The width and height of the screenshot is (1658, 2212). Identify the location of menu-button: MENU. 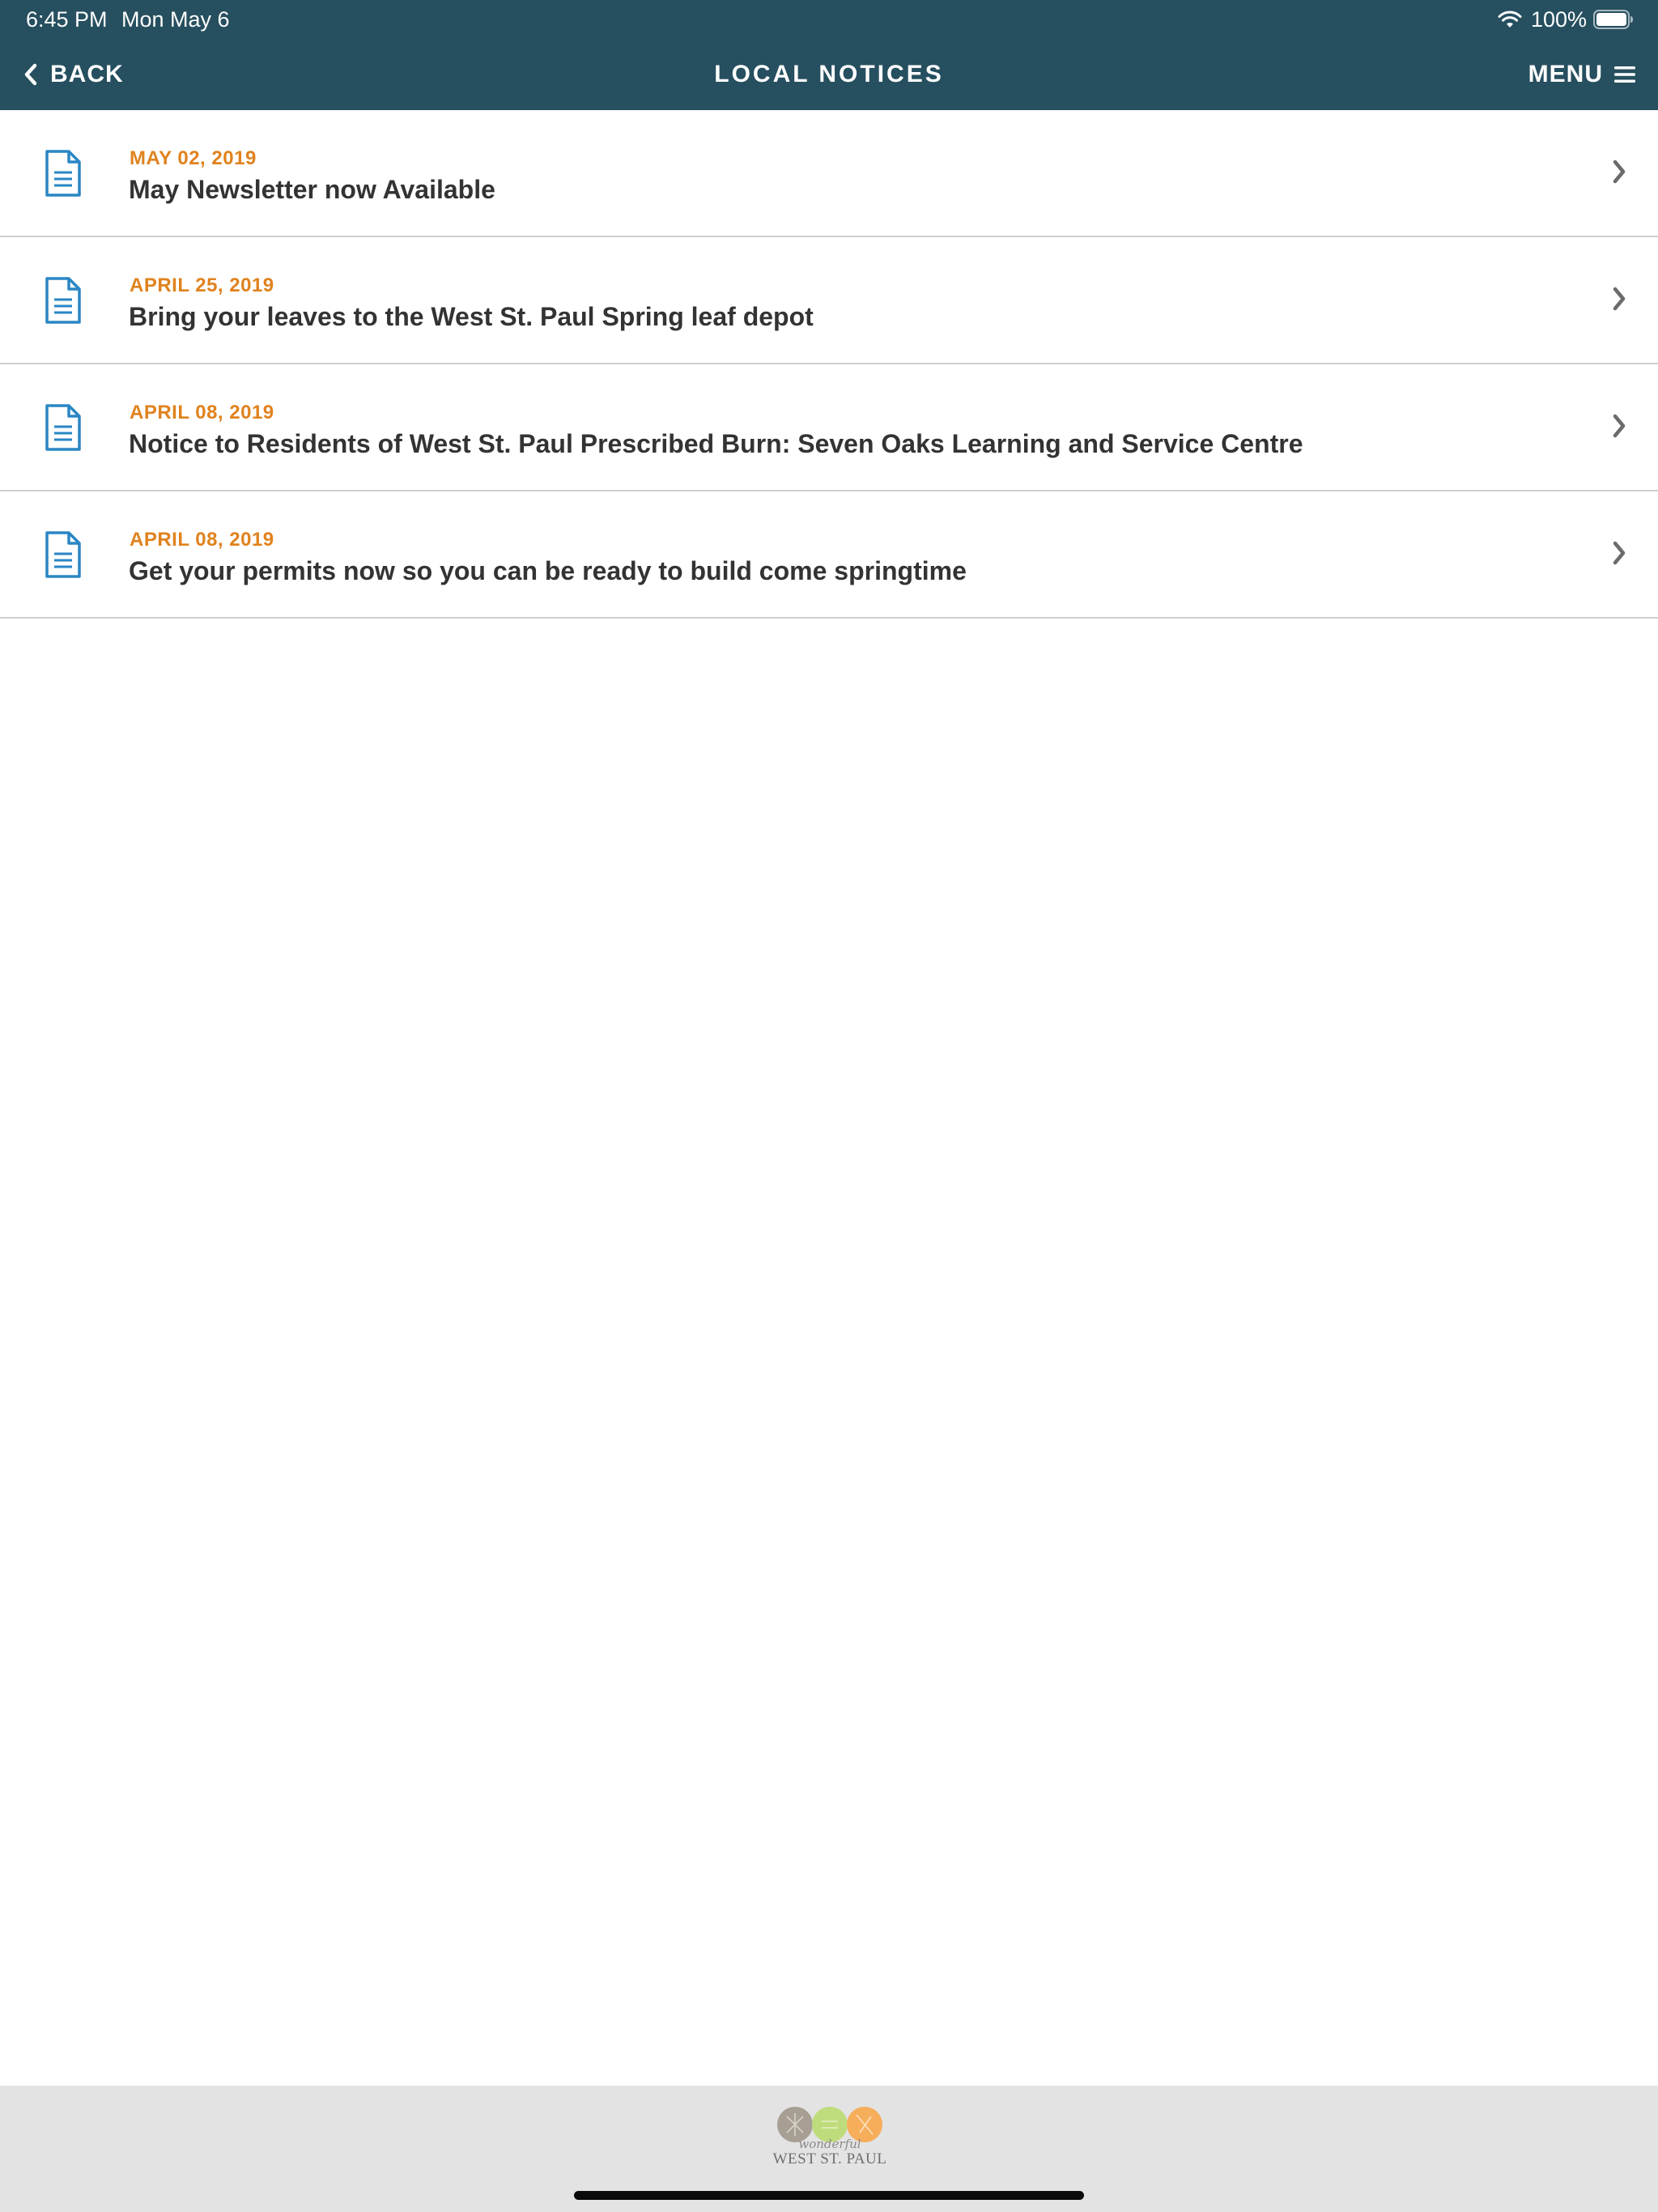
(1581, 75).